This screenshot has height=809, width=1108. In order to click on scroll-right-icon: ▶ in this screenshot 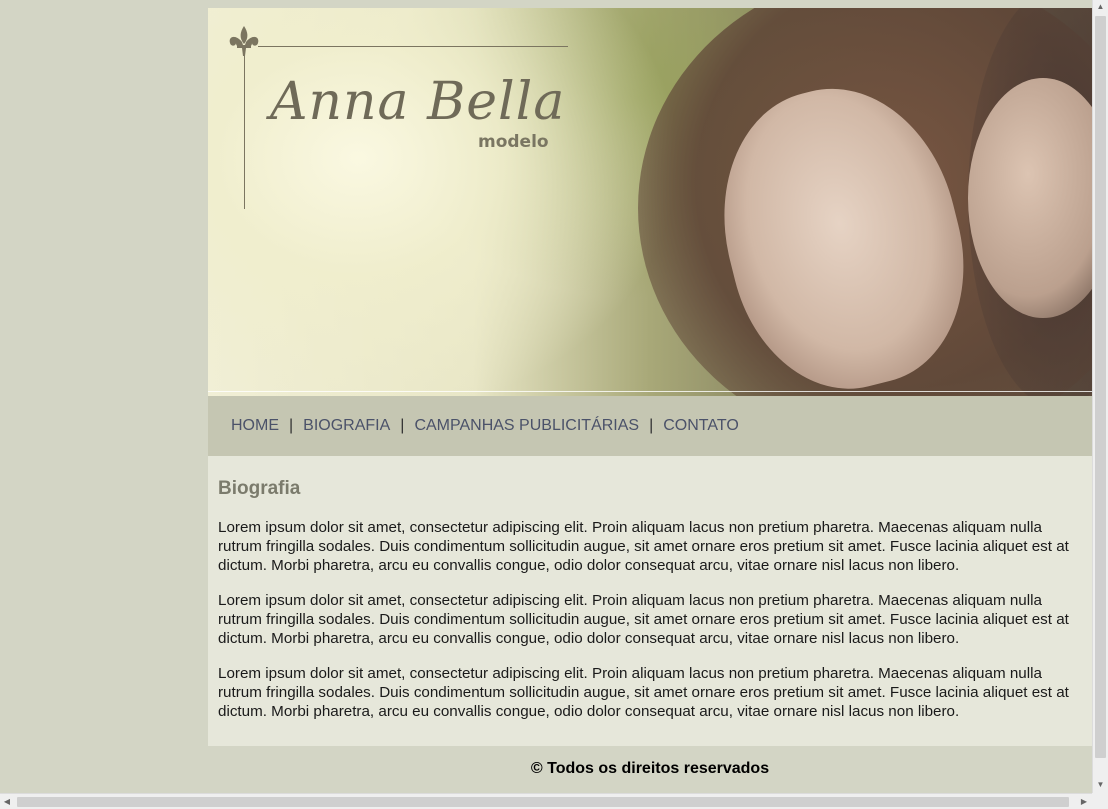, I will do `click(1084, 801)`.